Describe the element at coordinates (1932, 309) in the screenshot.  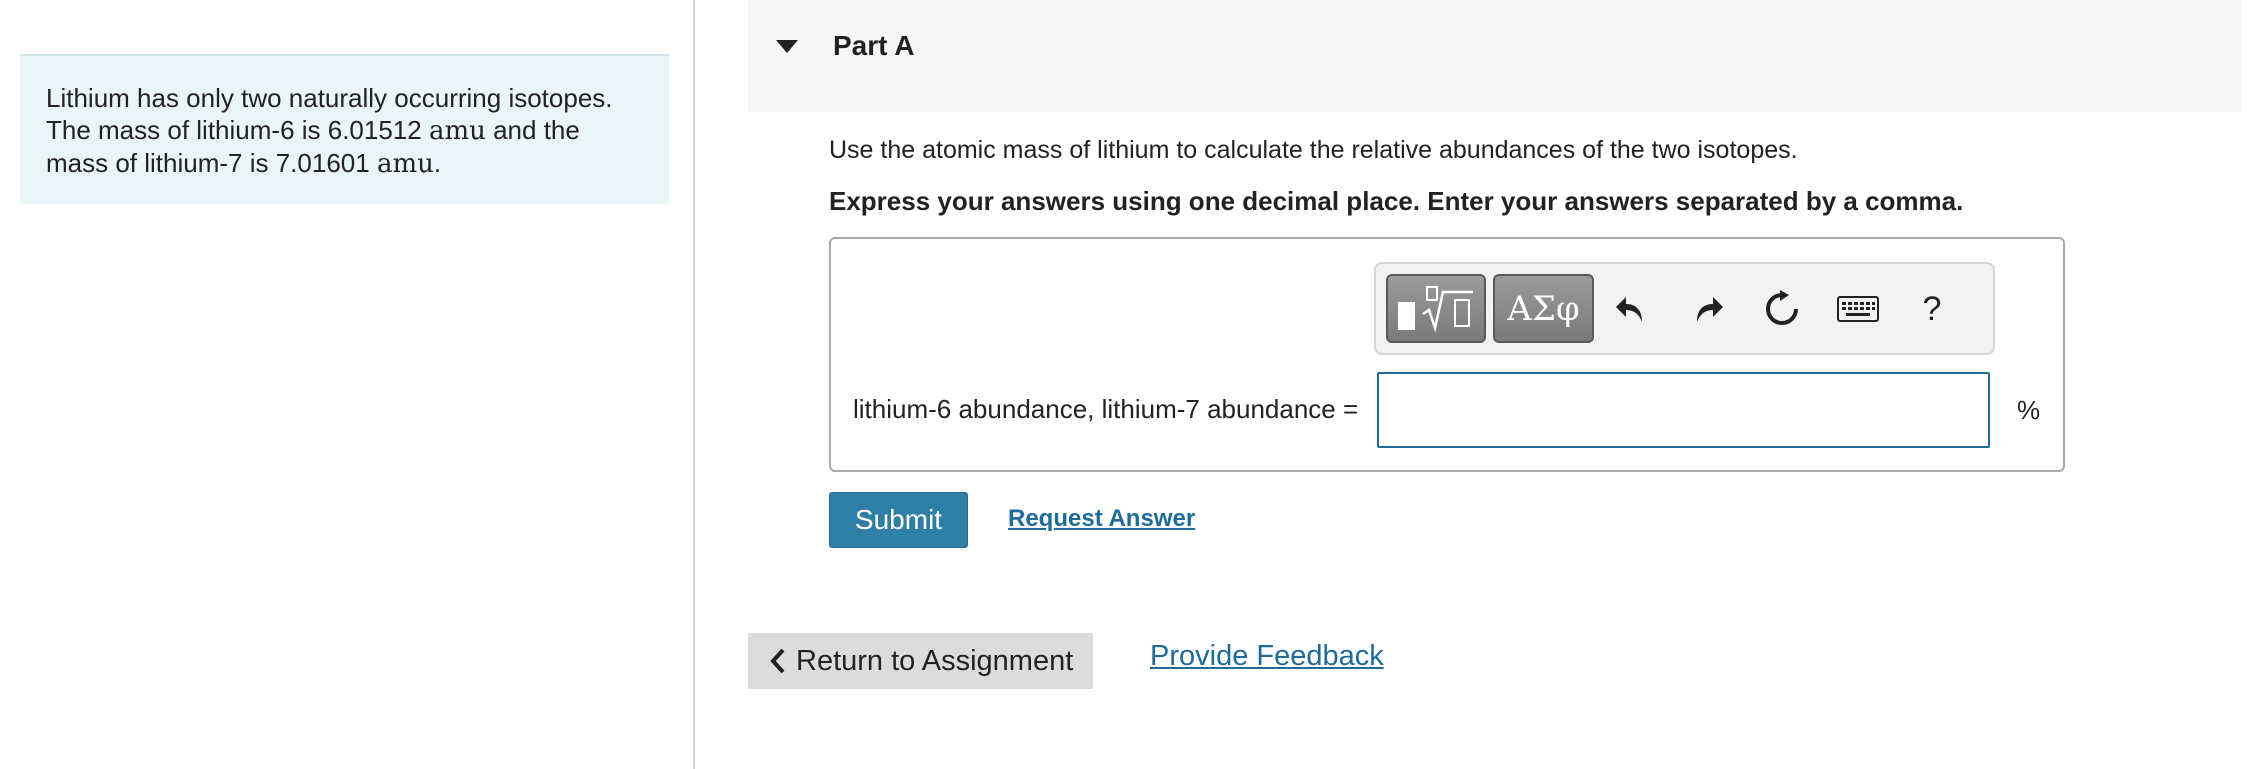
I see `help-button: ?` at that location.